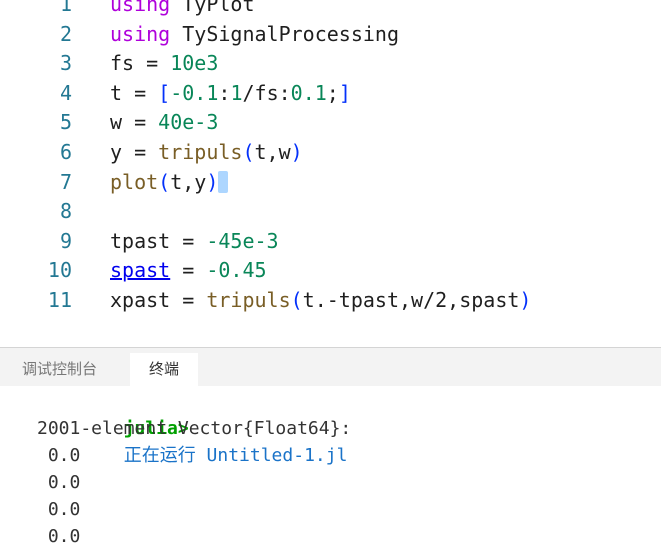 This screenshot has height=552, width=661. I want to click on line-number: 8, so click(65, 211).